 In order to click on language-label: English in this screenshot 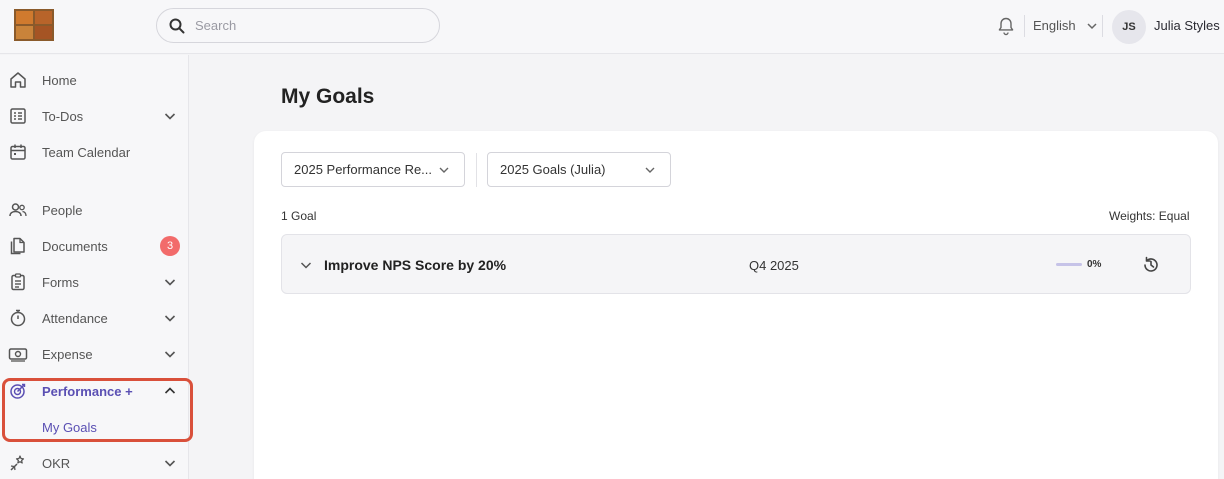, I will do `click(1054, 25)`.